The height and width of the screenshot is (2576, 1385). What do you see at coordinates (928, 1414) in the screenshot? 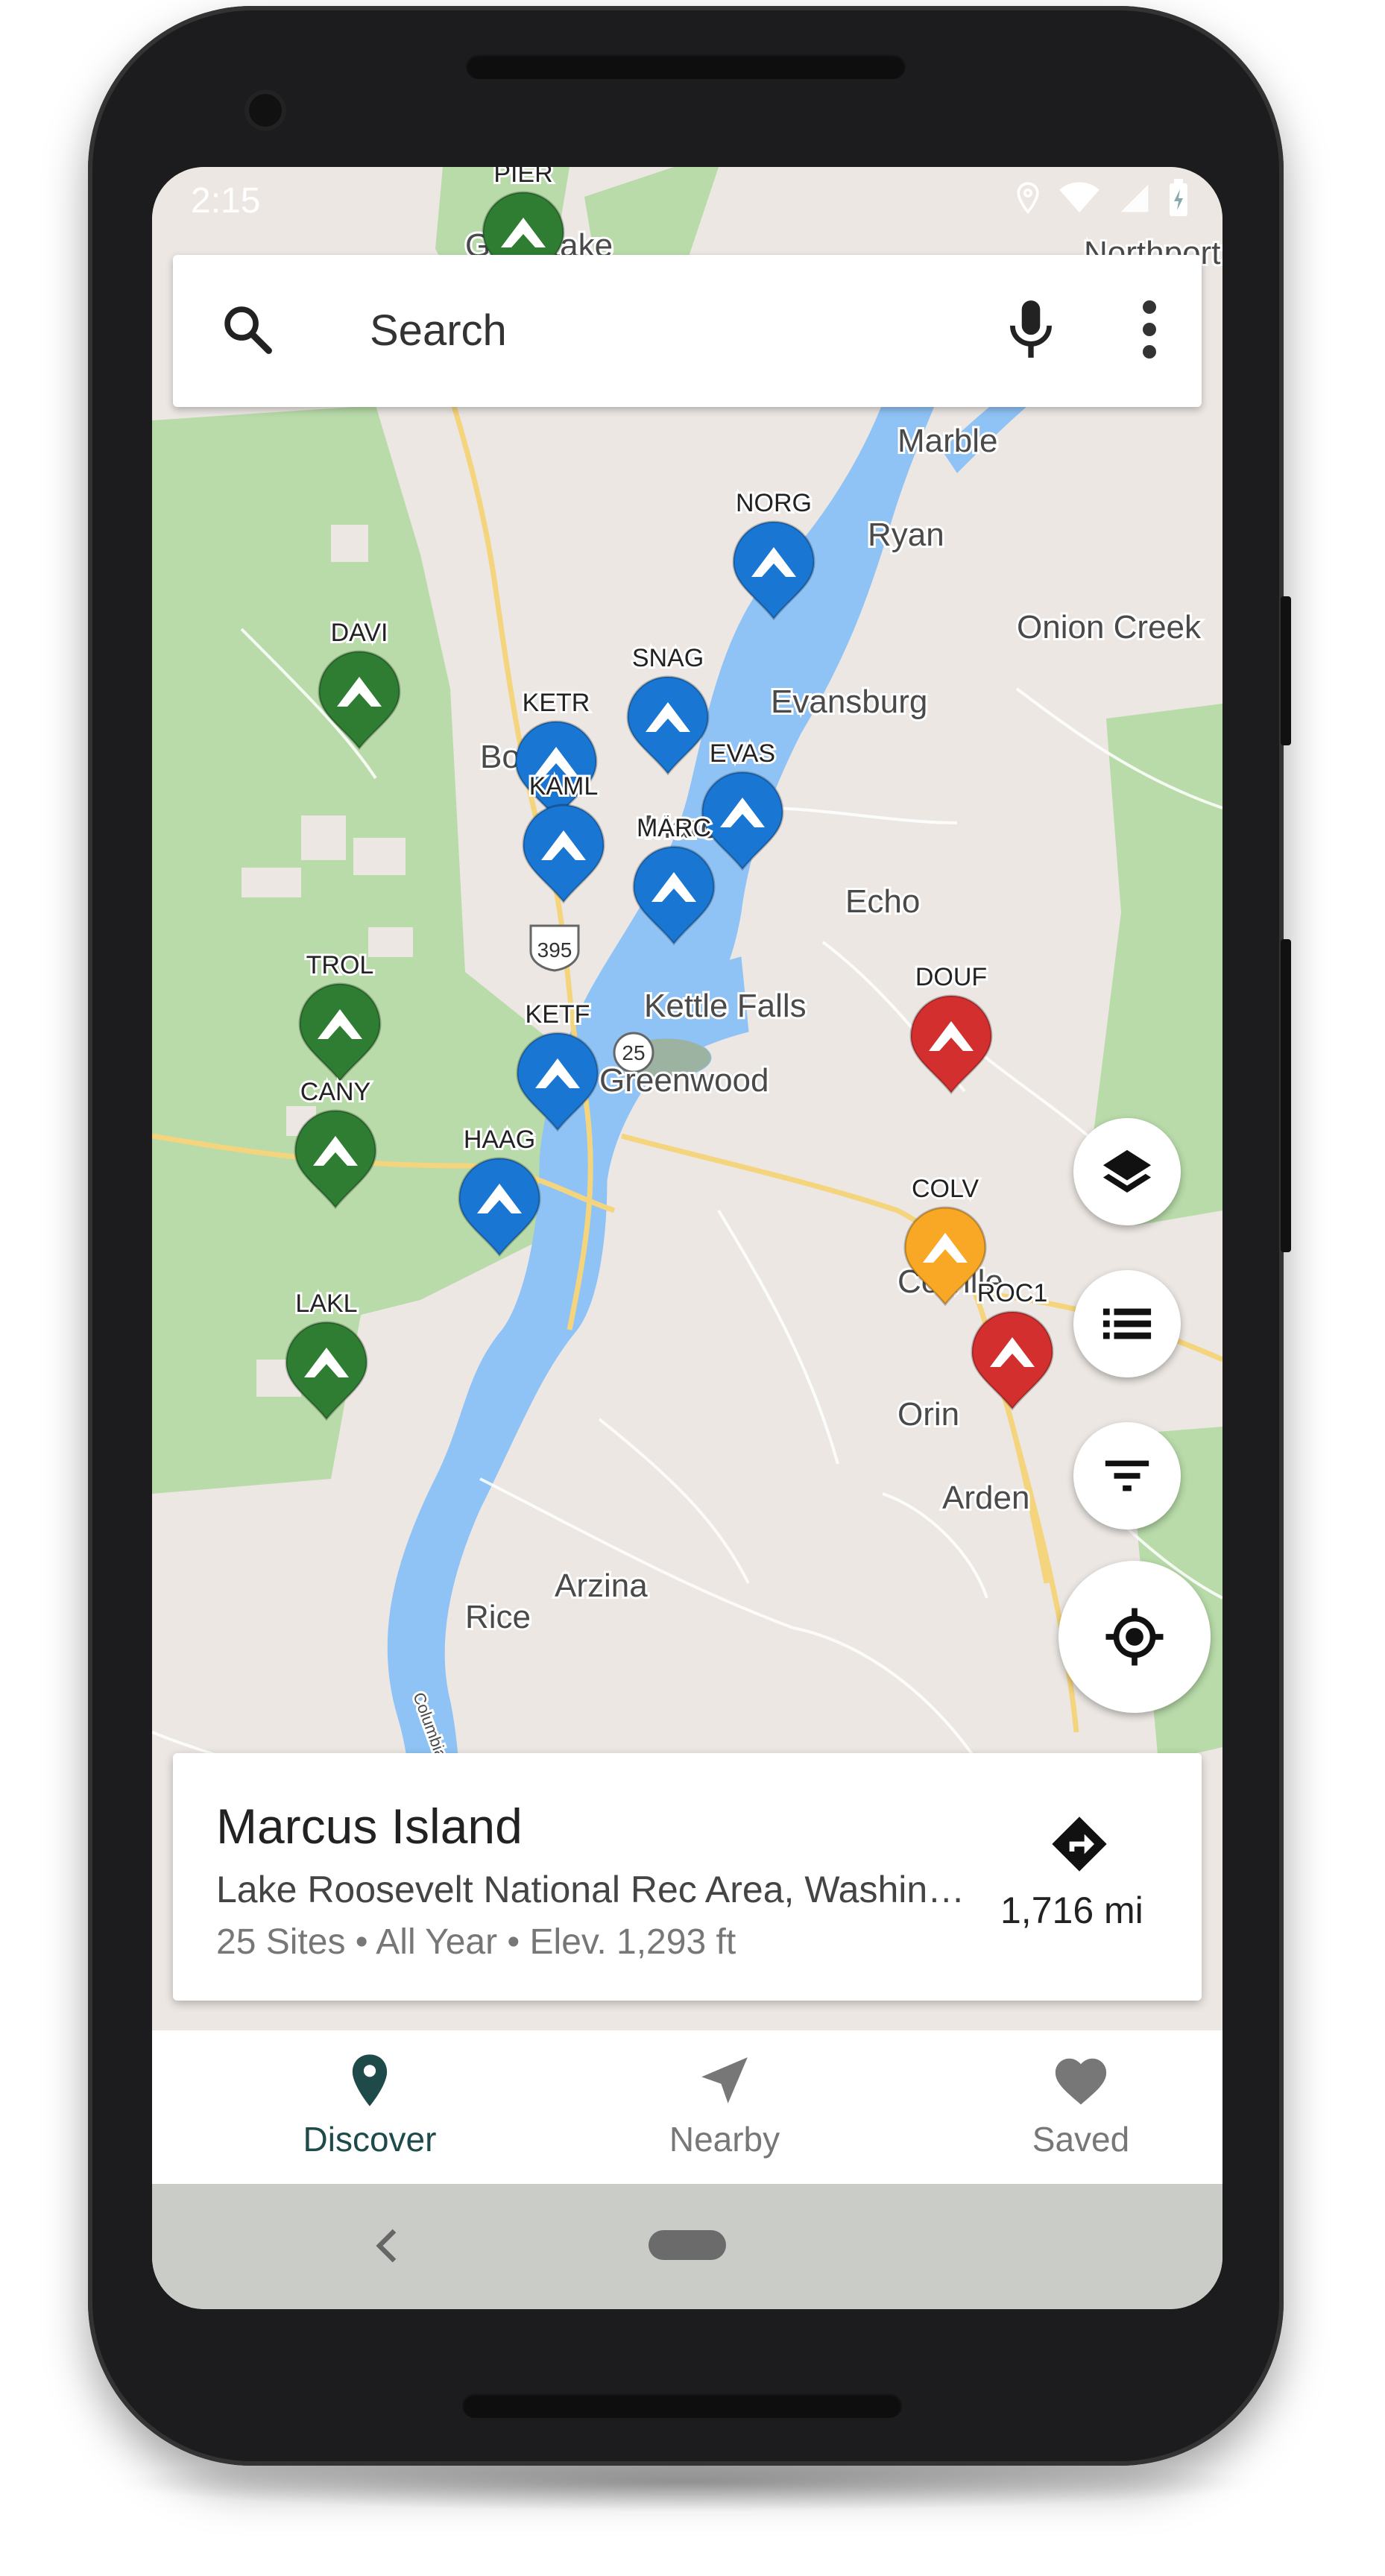
I see `place-label-orin: Orin` at bounding box center [928, 1414].